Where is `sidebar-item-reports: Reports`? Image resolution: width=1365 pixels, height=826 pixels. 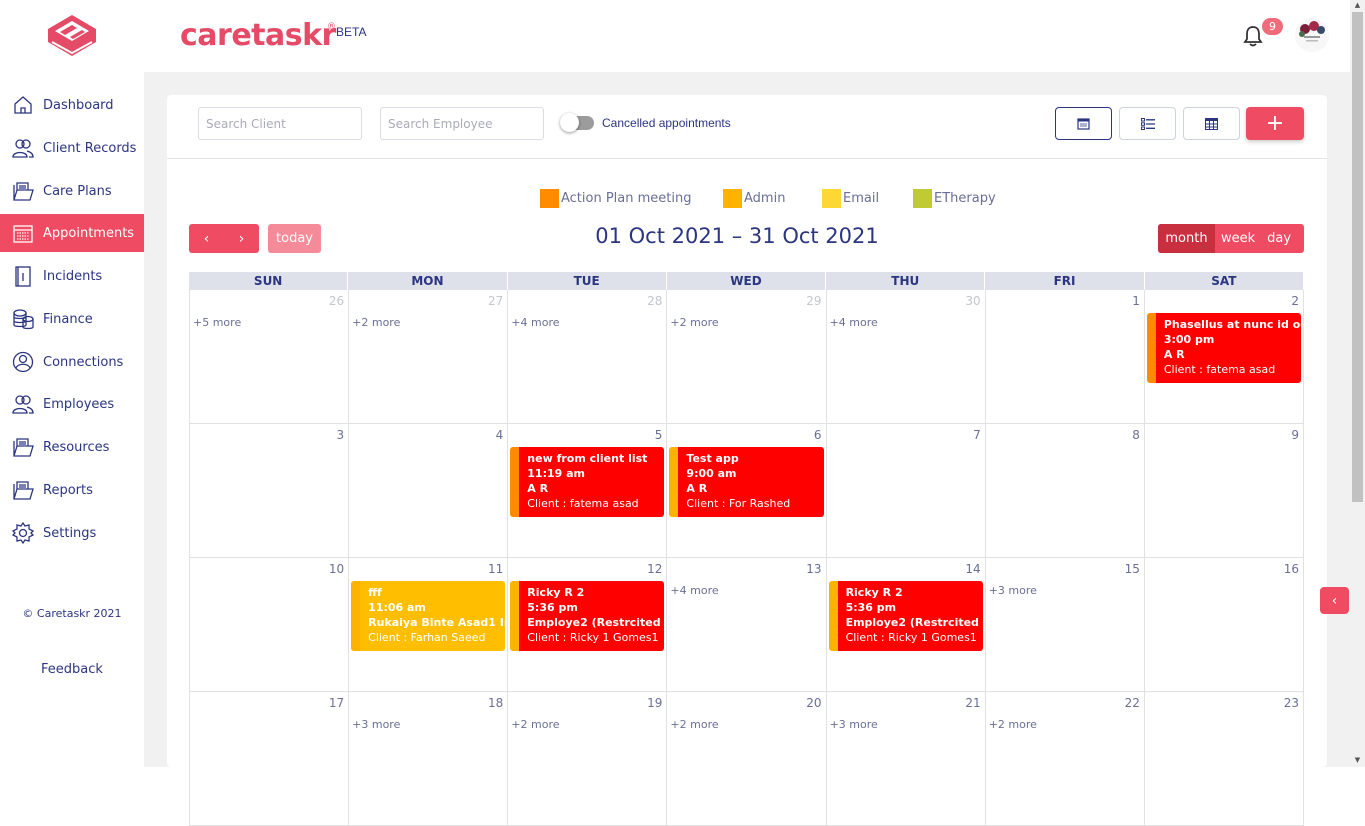
sidebar-item-reports: Reports is located at coordinates (72, 490).